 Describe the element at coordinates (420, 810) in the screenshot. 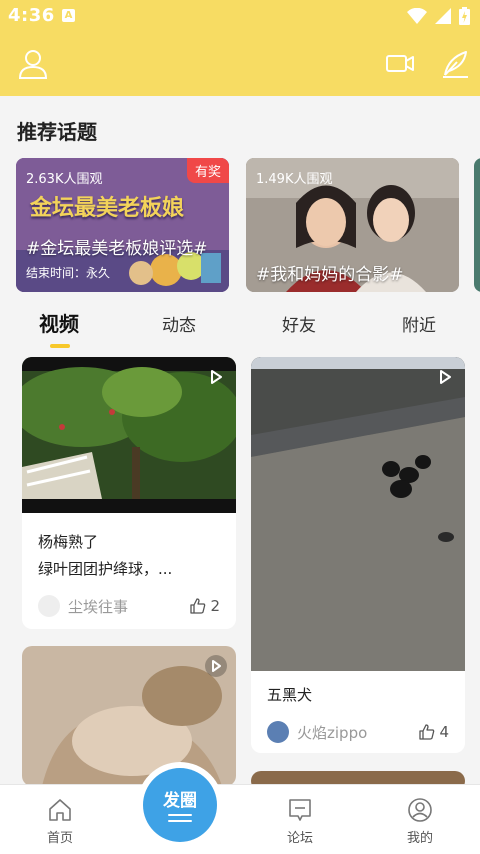

I see `profile-icon` at that location.